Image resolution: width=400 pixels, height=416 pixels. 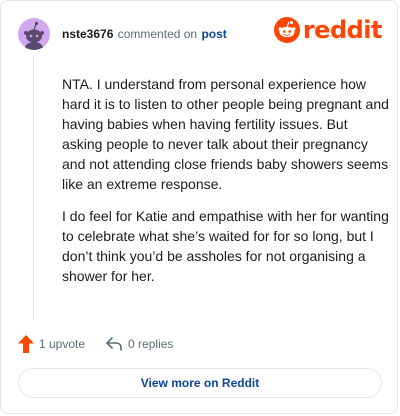 I want to click on post-link: post, so click(x=213, y=34).